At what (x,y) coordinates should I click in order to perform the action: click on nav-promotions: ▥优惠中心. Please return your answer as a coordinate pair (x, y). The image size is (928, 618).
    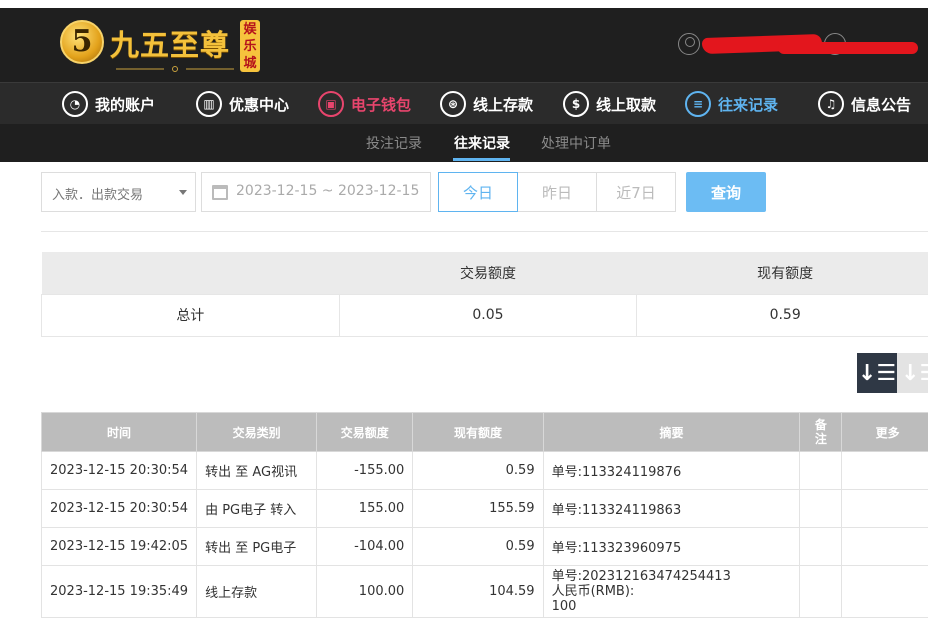
    Looking at the image, I should click on (242, 104).